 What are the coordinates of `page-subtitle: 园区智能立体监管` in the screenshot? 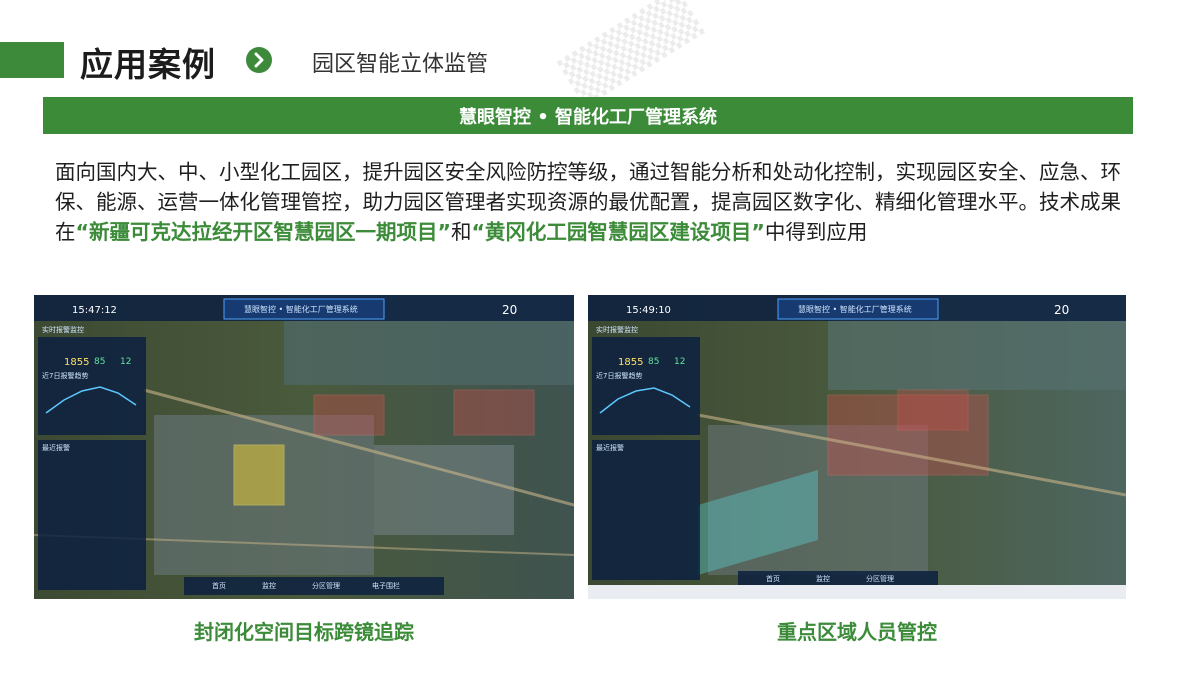 It's located at (400, 64).